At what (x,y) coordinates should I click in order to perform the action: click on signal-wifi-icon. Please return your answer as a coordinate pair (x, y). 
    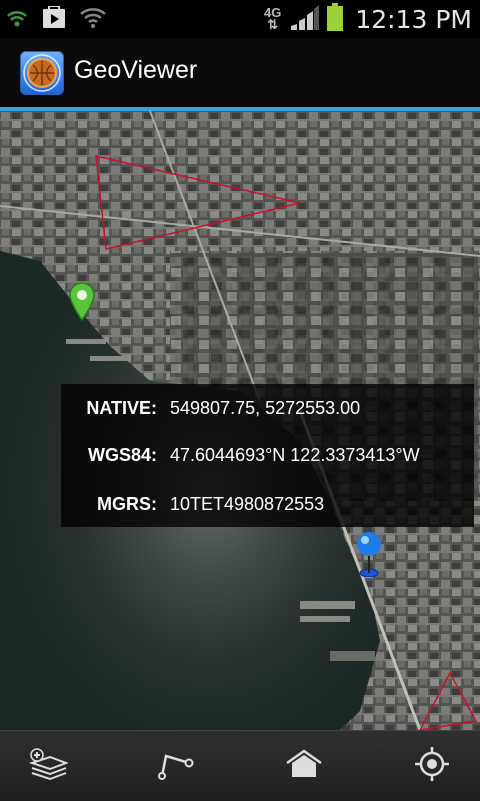
    Looking at the image, I should click on (17, 20).